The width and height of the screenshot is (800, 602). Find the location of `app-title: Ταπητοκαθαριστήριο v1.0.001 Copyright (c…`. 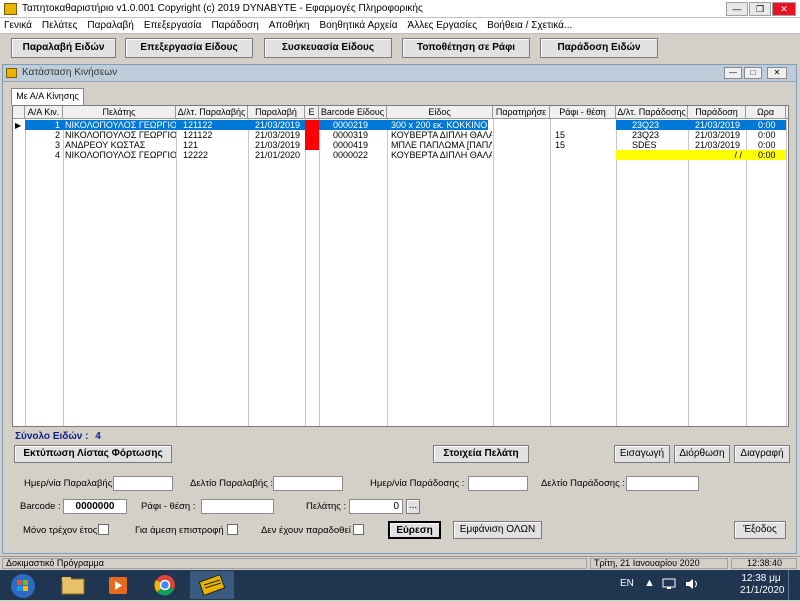

app-title: Ταπητοκαθαριστήριο v1.0.001 Copyright (c… is located at coordinates (222, 8).